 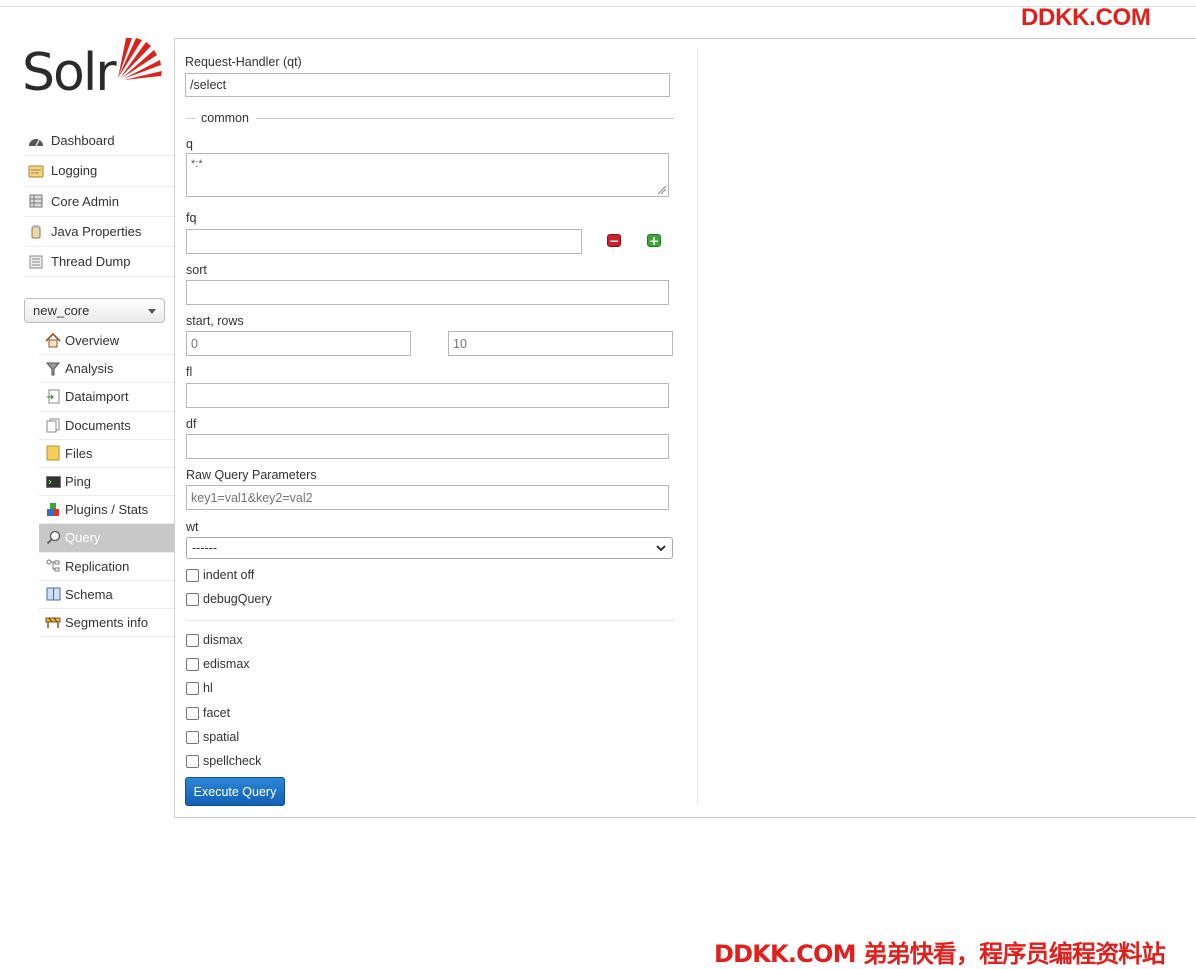 What do you see at coordinates (53, 566) in the screenshot?
I see `replication-icon` at bounding box center [53, 566].